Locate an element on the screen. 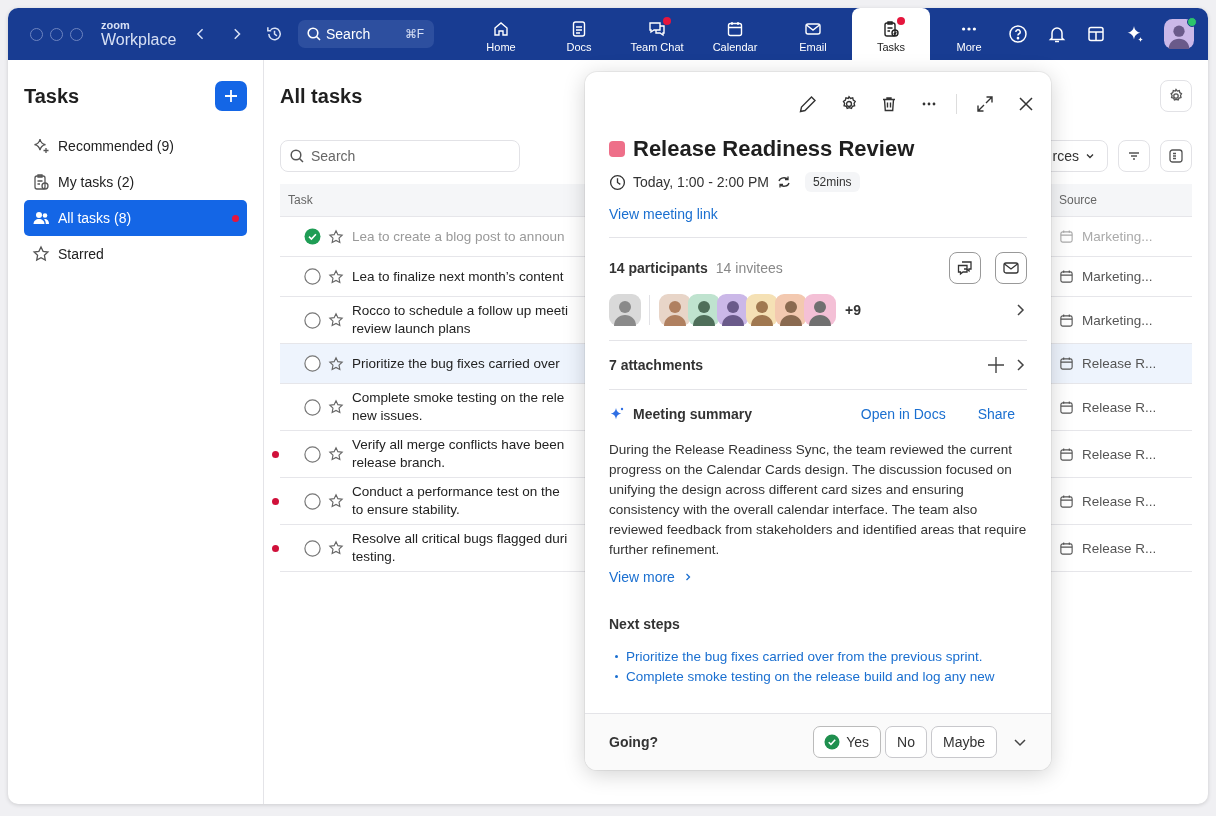  attachments-count: 7 attachments is located at coordinates (656, 365).